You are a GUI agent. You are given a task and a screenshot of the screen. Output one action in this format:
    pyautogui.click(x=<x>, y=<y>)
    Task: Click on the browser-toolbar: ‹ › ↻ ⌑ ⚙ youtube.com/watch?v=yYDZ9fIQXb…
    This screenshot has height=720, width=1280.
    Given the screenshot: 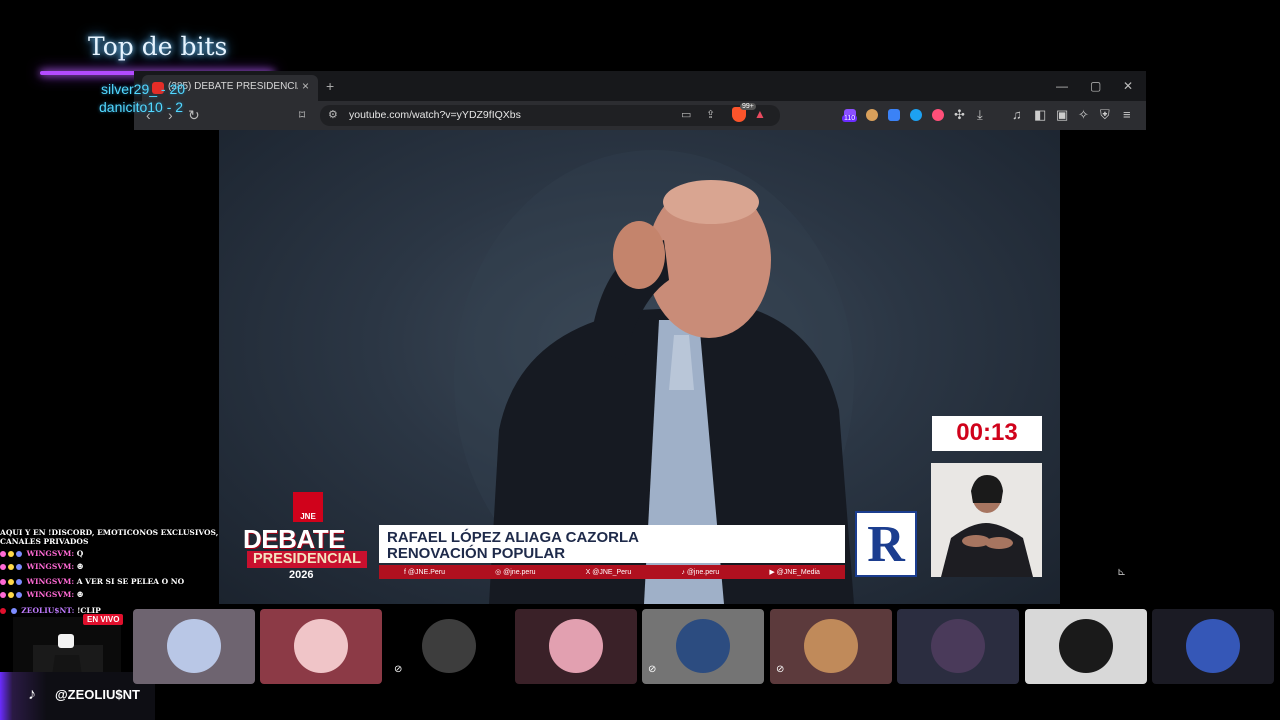 What is the action you would take?
    pyautogui.click(x=640, y=115)
    